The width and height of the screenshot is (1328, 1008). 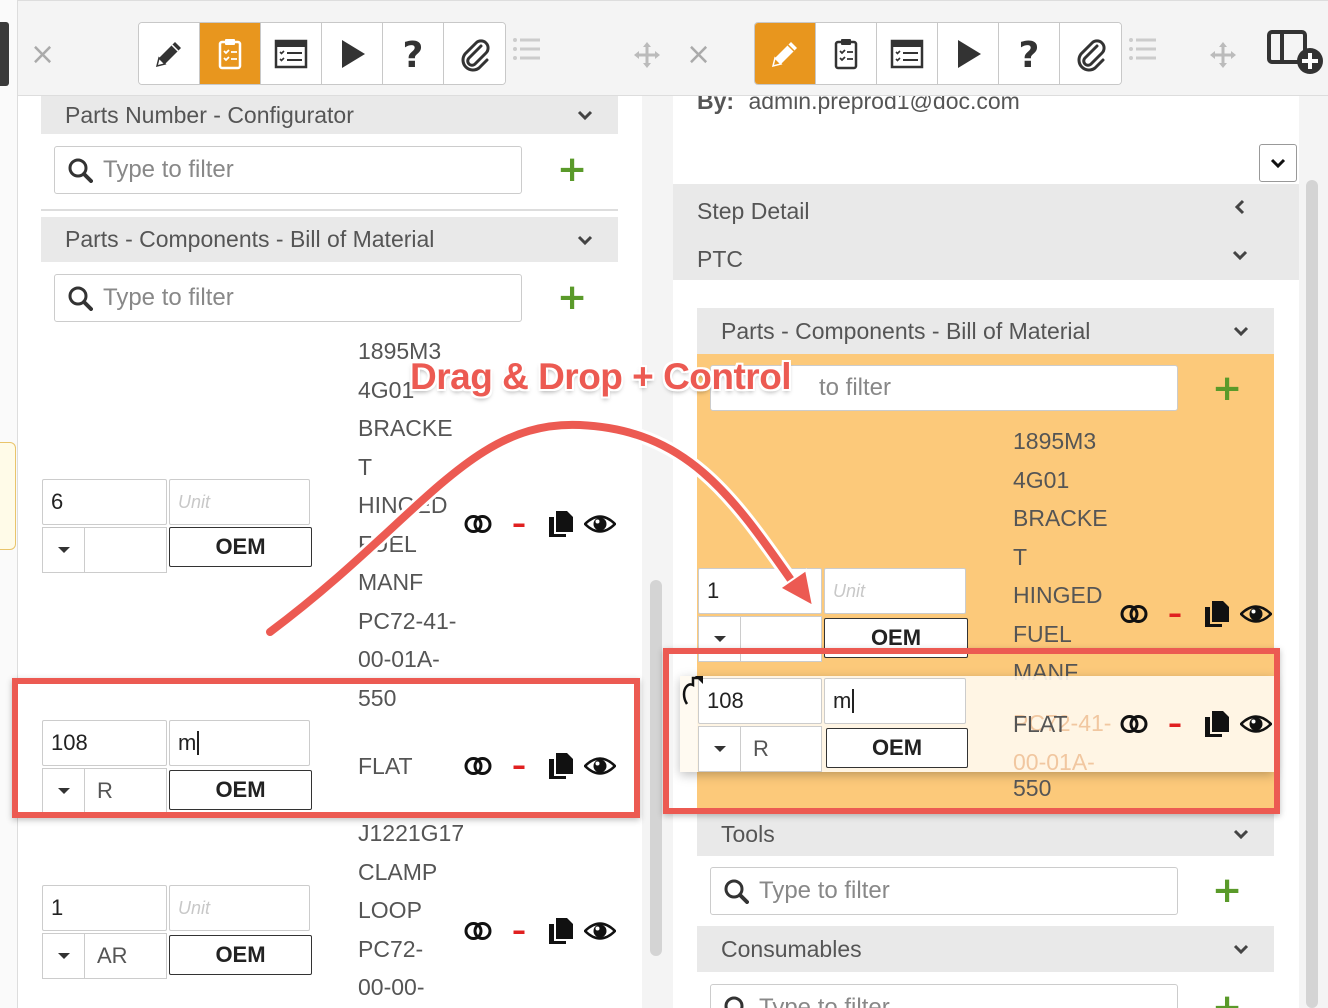 I want to click on annotation-label: Drag & Drop + Control, so click(x=601, y=376).